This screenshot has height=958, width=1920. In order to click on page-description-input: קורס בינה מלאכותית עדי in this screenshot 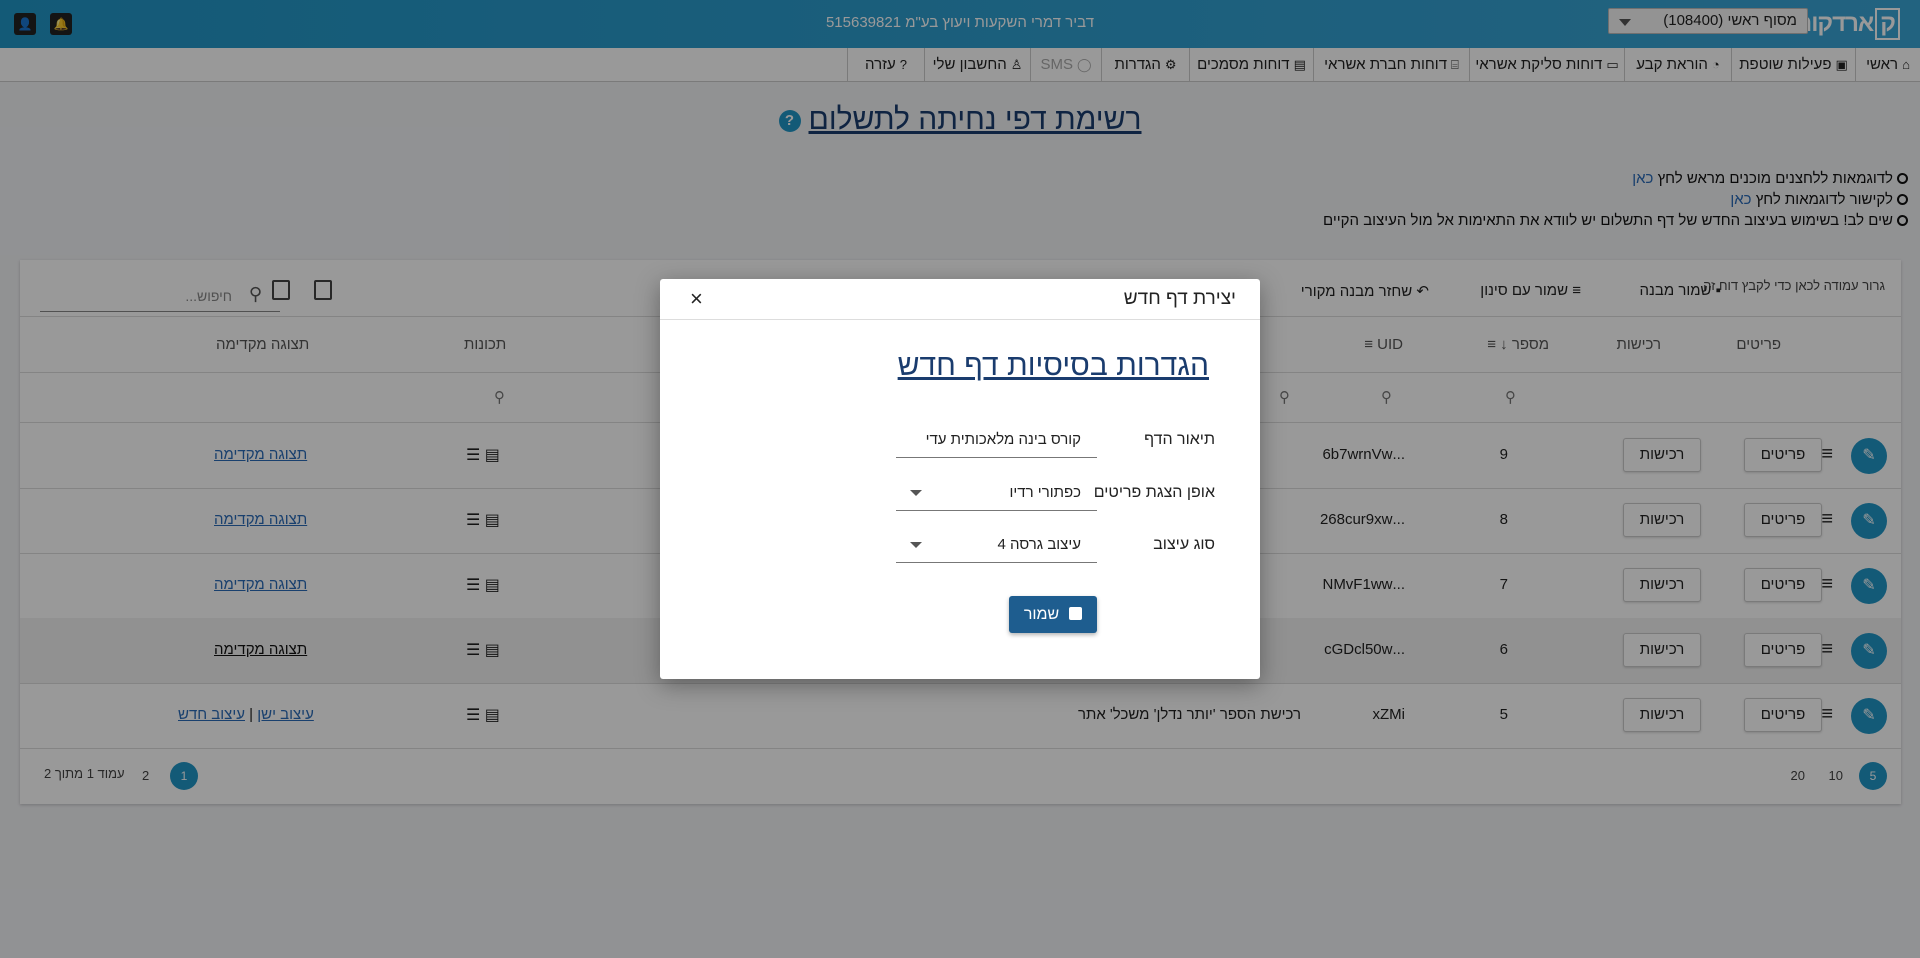, I will do `click(996, 438)`.